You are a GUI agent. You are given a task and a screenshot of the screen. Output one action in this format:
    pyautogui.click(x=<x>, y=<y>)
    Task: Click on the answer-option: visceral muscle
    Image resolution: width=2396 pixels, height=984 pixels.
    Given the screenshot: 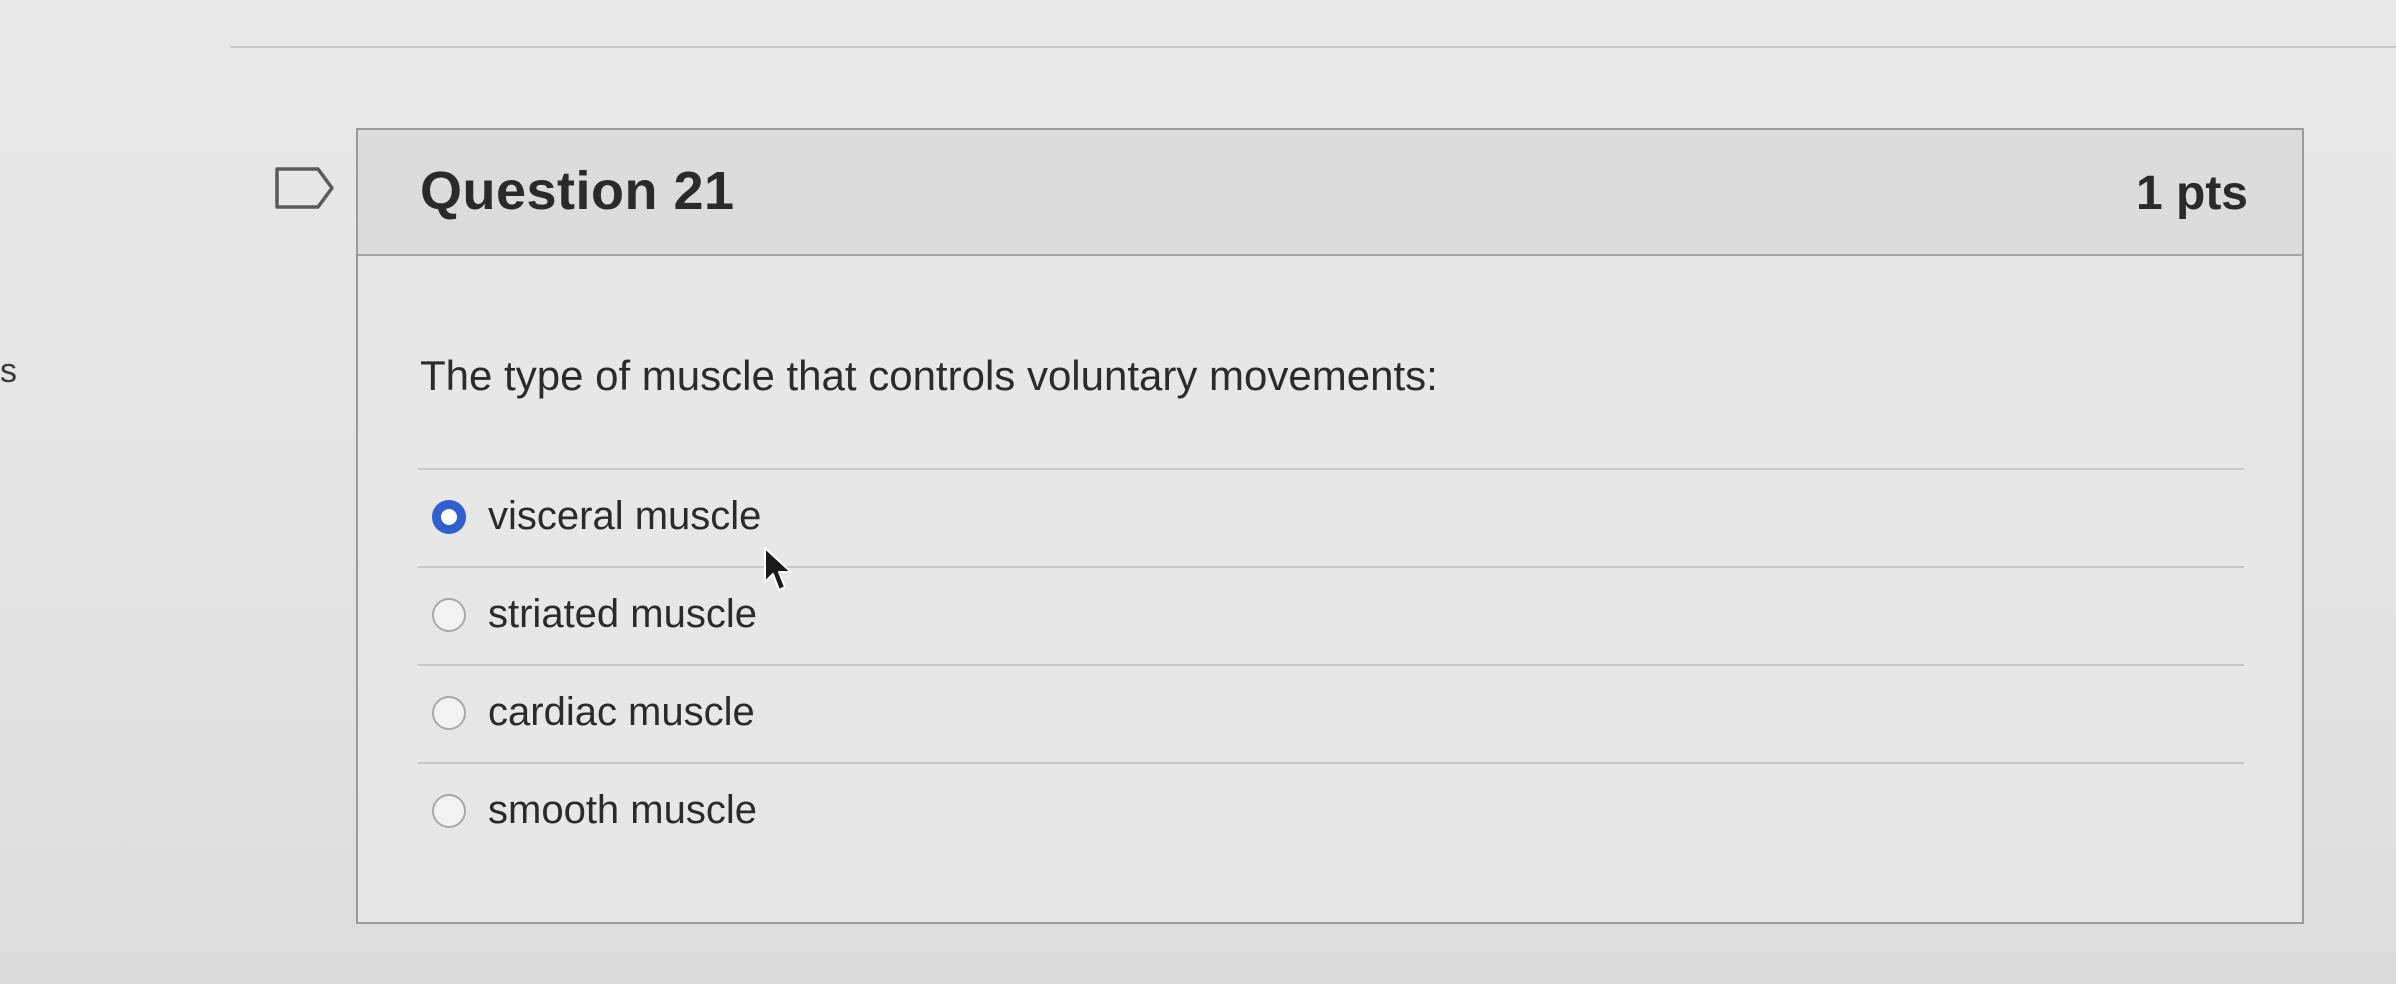 What is the action you would take?
    pyautogui.click(x=1331, y=519)
    